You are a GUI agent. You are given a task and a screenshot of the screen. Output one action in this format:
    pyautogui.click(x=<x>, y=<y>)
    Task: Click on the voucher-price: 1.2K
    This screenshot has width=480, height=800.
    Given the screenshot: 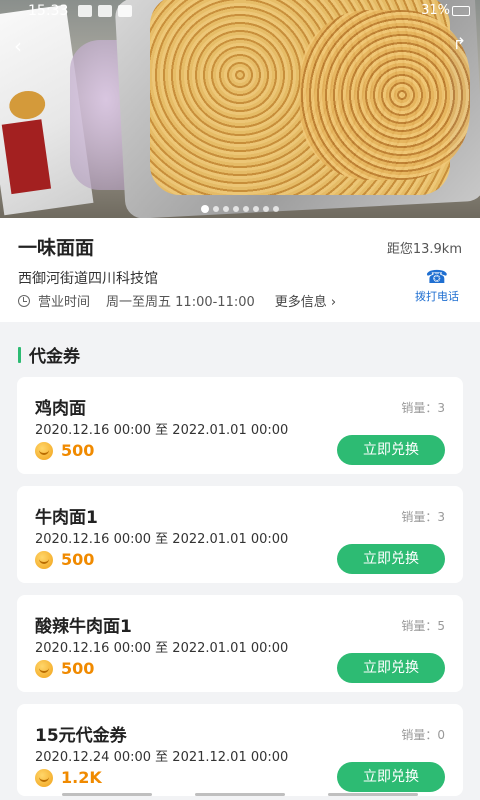 What is the action you would take?
    pyautogui.click(x=68, y=777)
    